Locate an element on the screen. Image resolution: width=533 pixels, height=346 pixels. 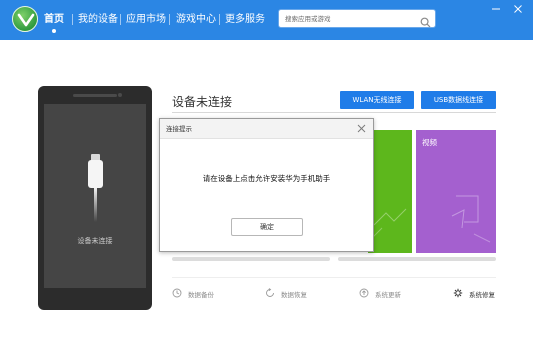
phone-screen: 设备未连接 is located at coordinates (95, 196).